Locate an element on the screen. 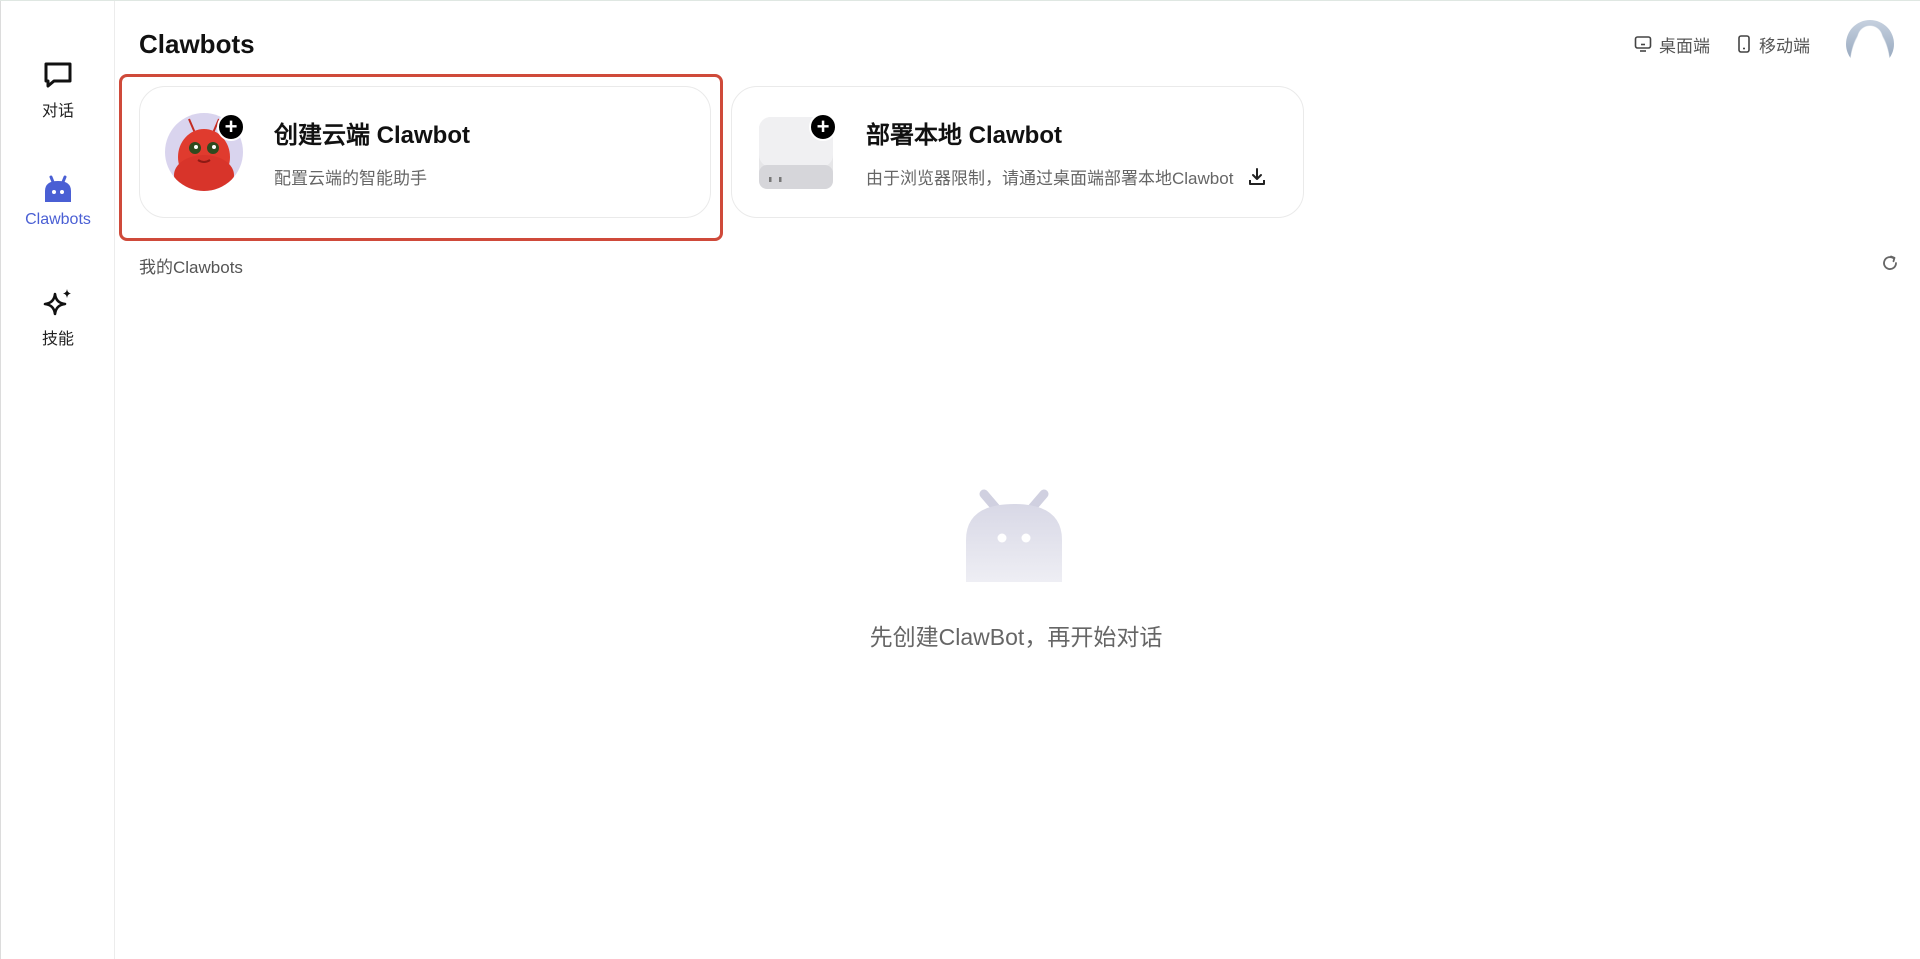  mobile-link: 移动端 is located at coordinates (1773, 44).